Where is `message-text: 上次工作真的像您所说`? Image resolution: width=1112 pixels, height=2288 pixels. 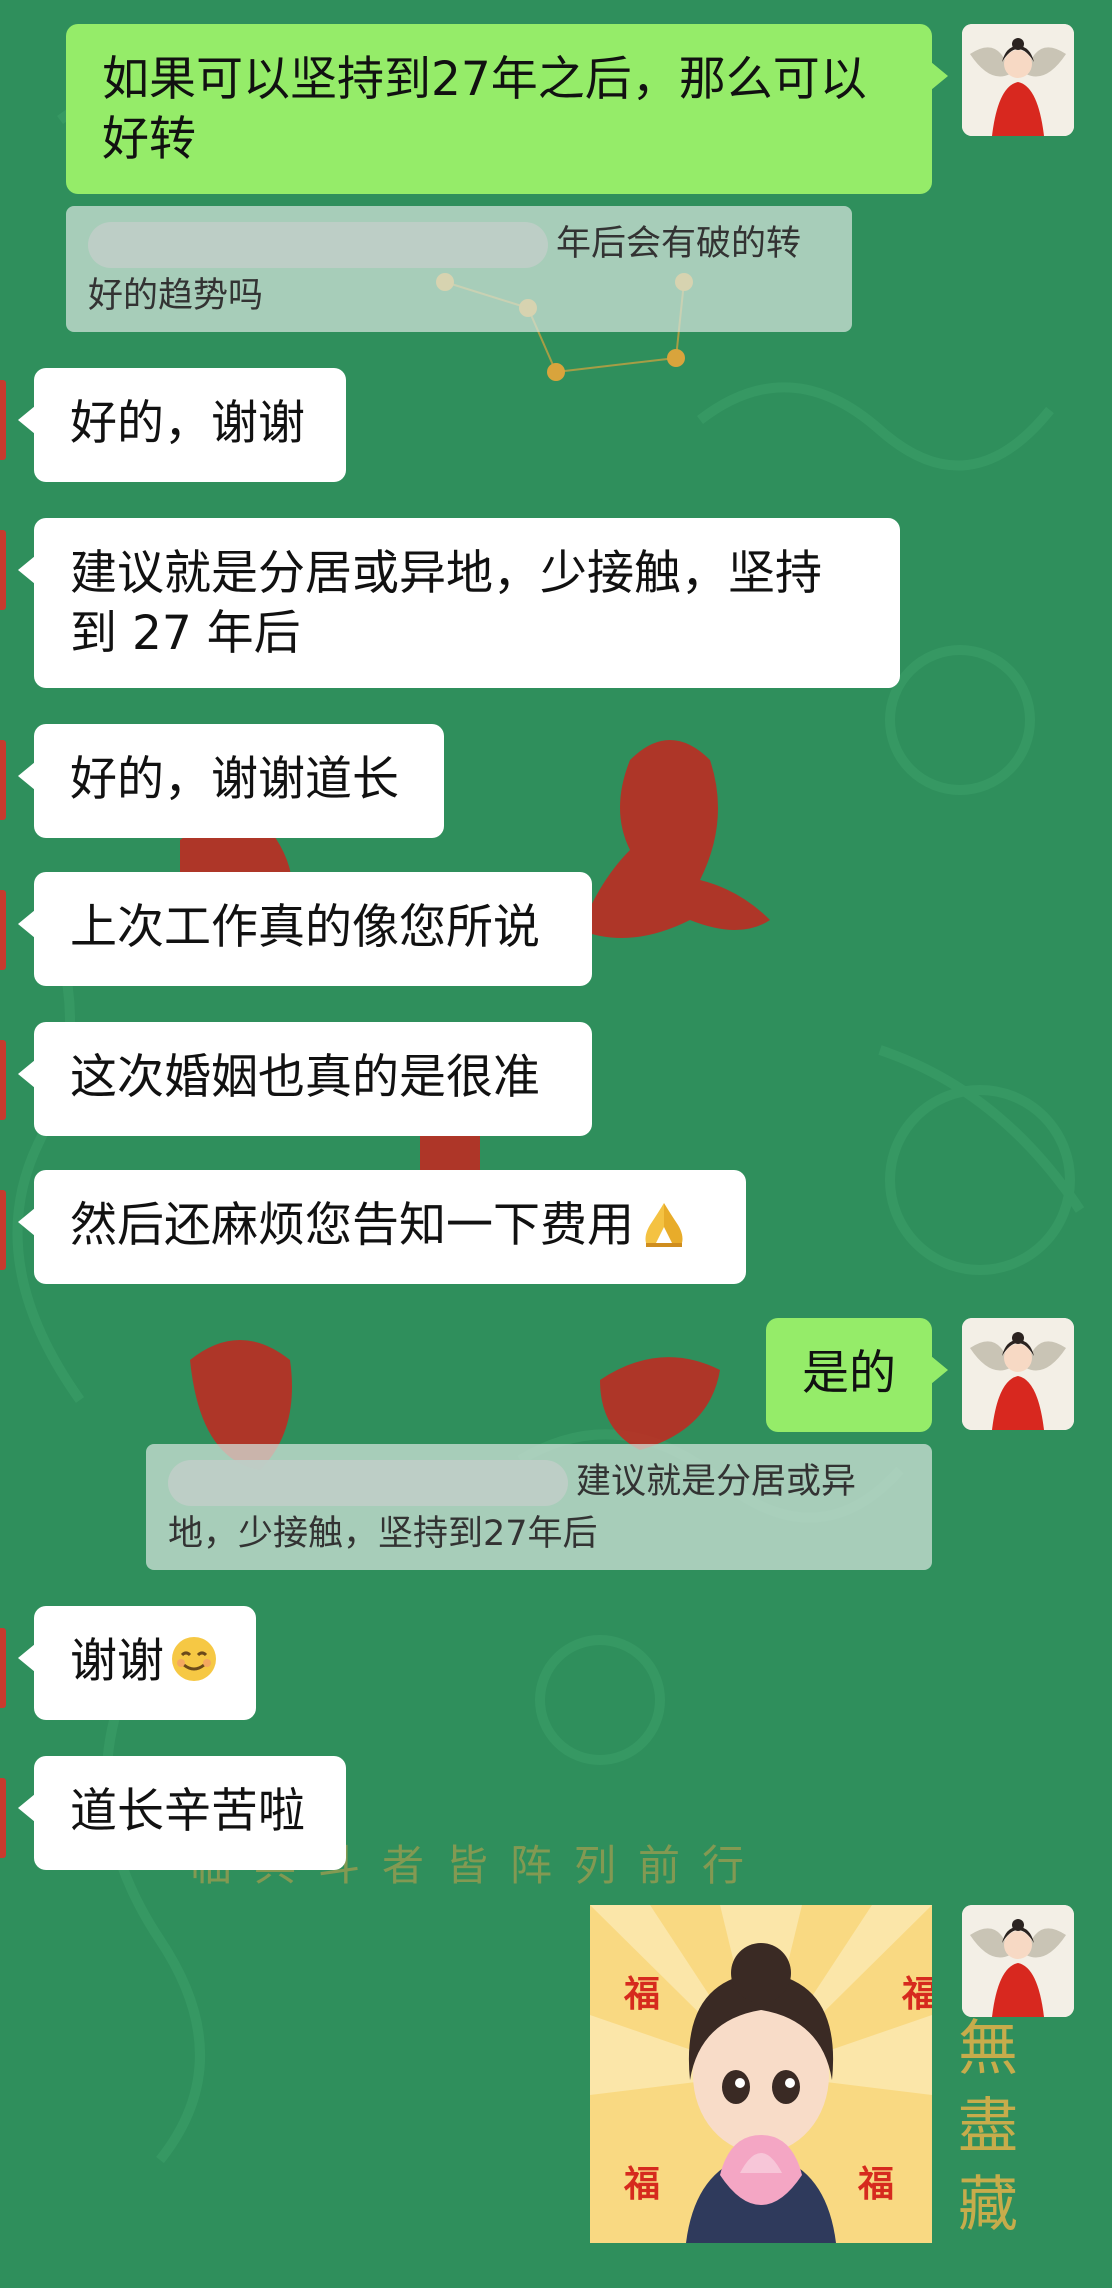 message-text: 上次工作真的像您所说 is located at coordinates (305, 927).